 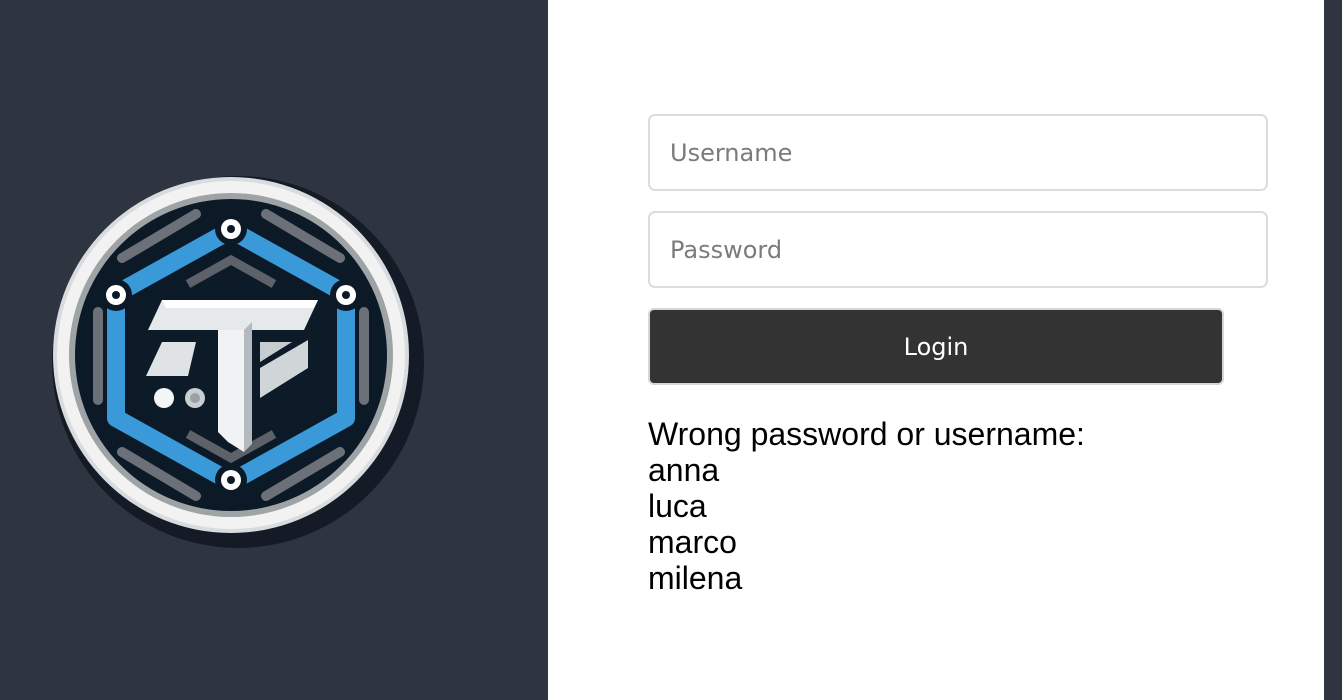 What do you see at coordinates (866, 434) in the screenshot?
I see `error-heading: Wrong password or username:` at bounding box center [866, 434].